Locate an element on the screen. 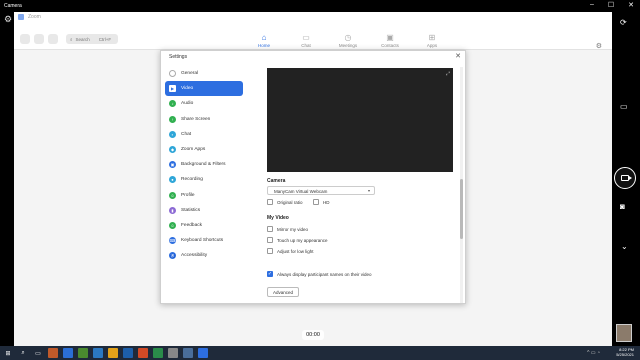  home-icon: ⌂ is located at coordinates (264, 37).